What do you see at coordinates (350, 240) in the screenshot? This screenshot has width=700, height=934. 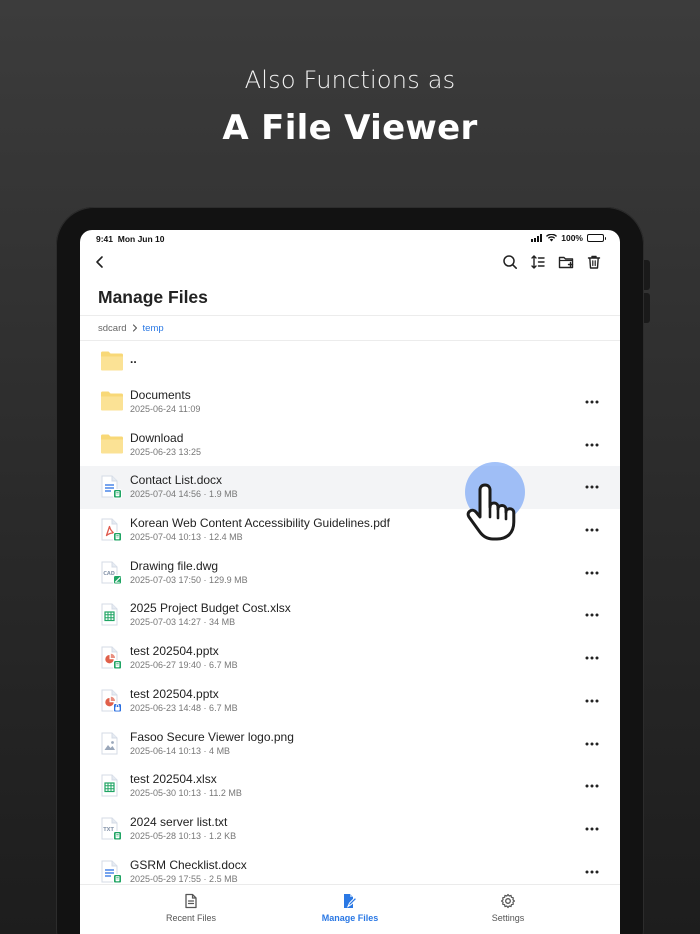 I see `status-bar: 9:41 Mon Jun 10 100%` at bounding box center [350, 240].